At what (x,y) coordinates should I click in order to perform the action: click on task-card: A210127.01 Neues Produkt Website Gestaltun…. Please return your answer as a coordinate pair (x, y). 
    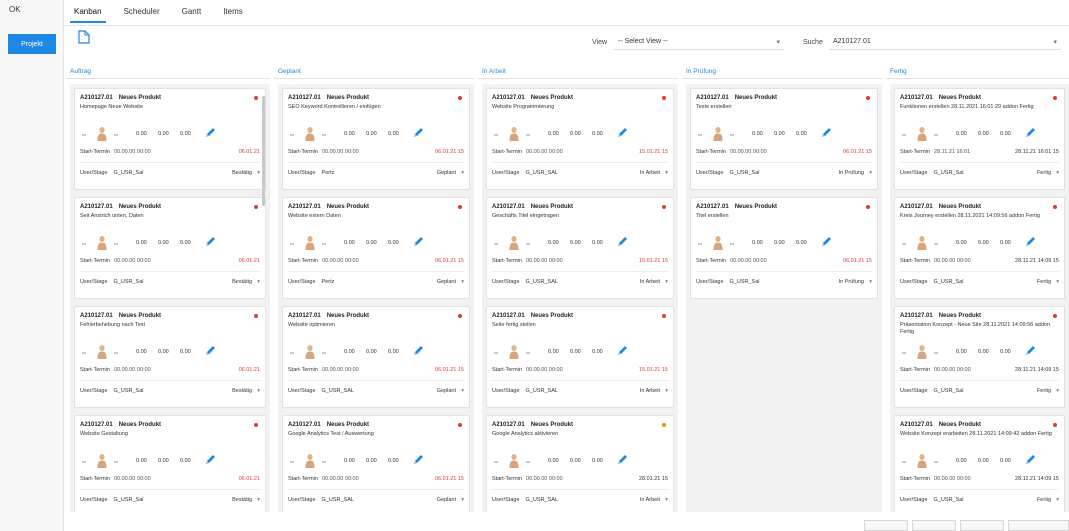
    Looking at the image, I should click on (170, 463).